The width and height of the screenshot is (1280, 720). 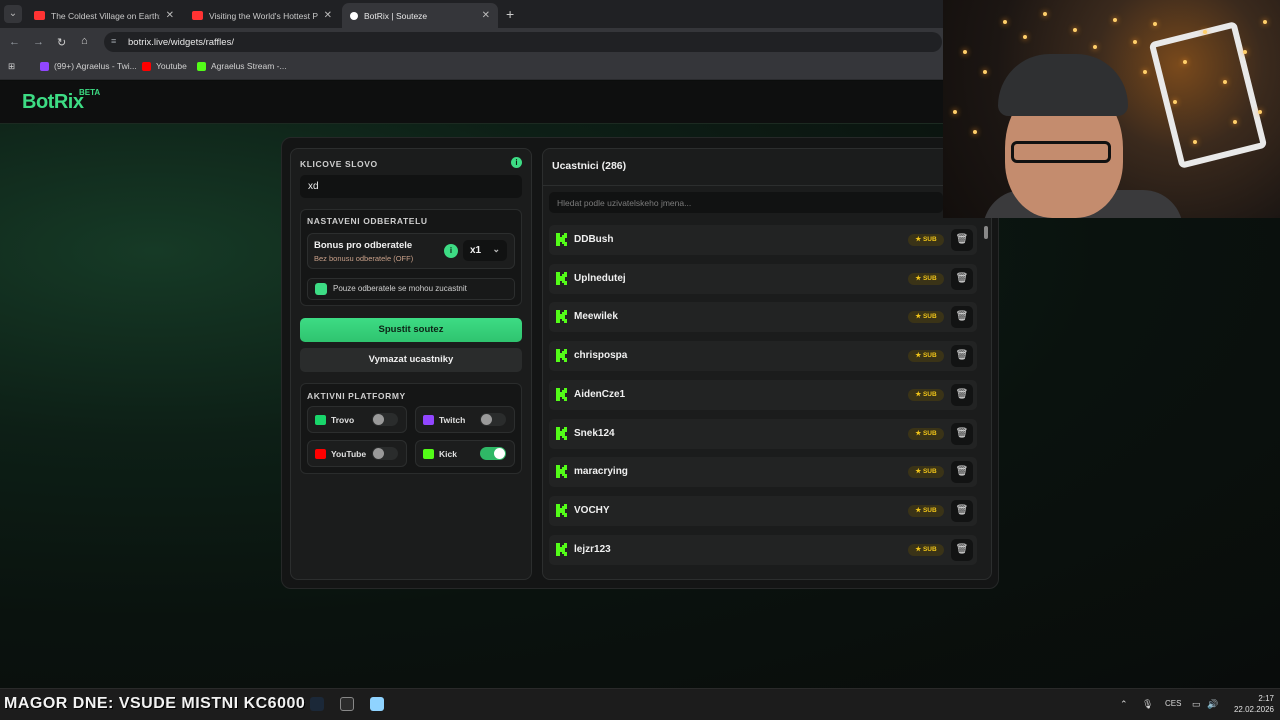 I want to click on participant-row: AidenCze1 ★ SUB 🗑, so click(x=763, y=394).